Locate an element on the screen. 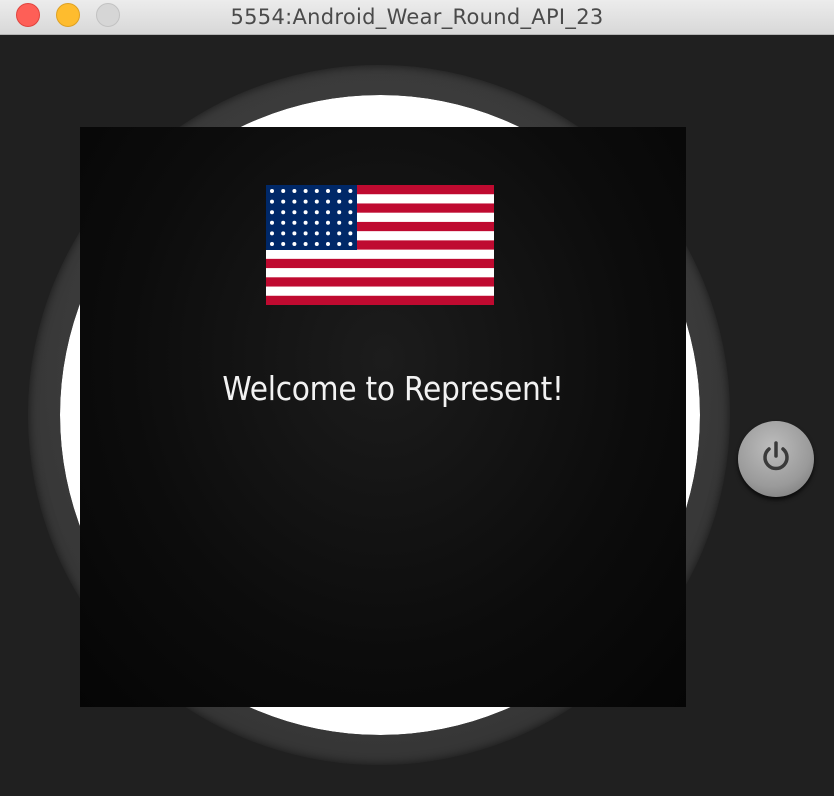 This screenshot has height=796, width=834. us-flag-icon is located at coordinates (380, 245).